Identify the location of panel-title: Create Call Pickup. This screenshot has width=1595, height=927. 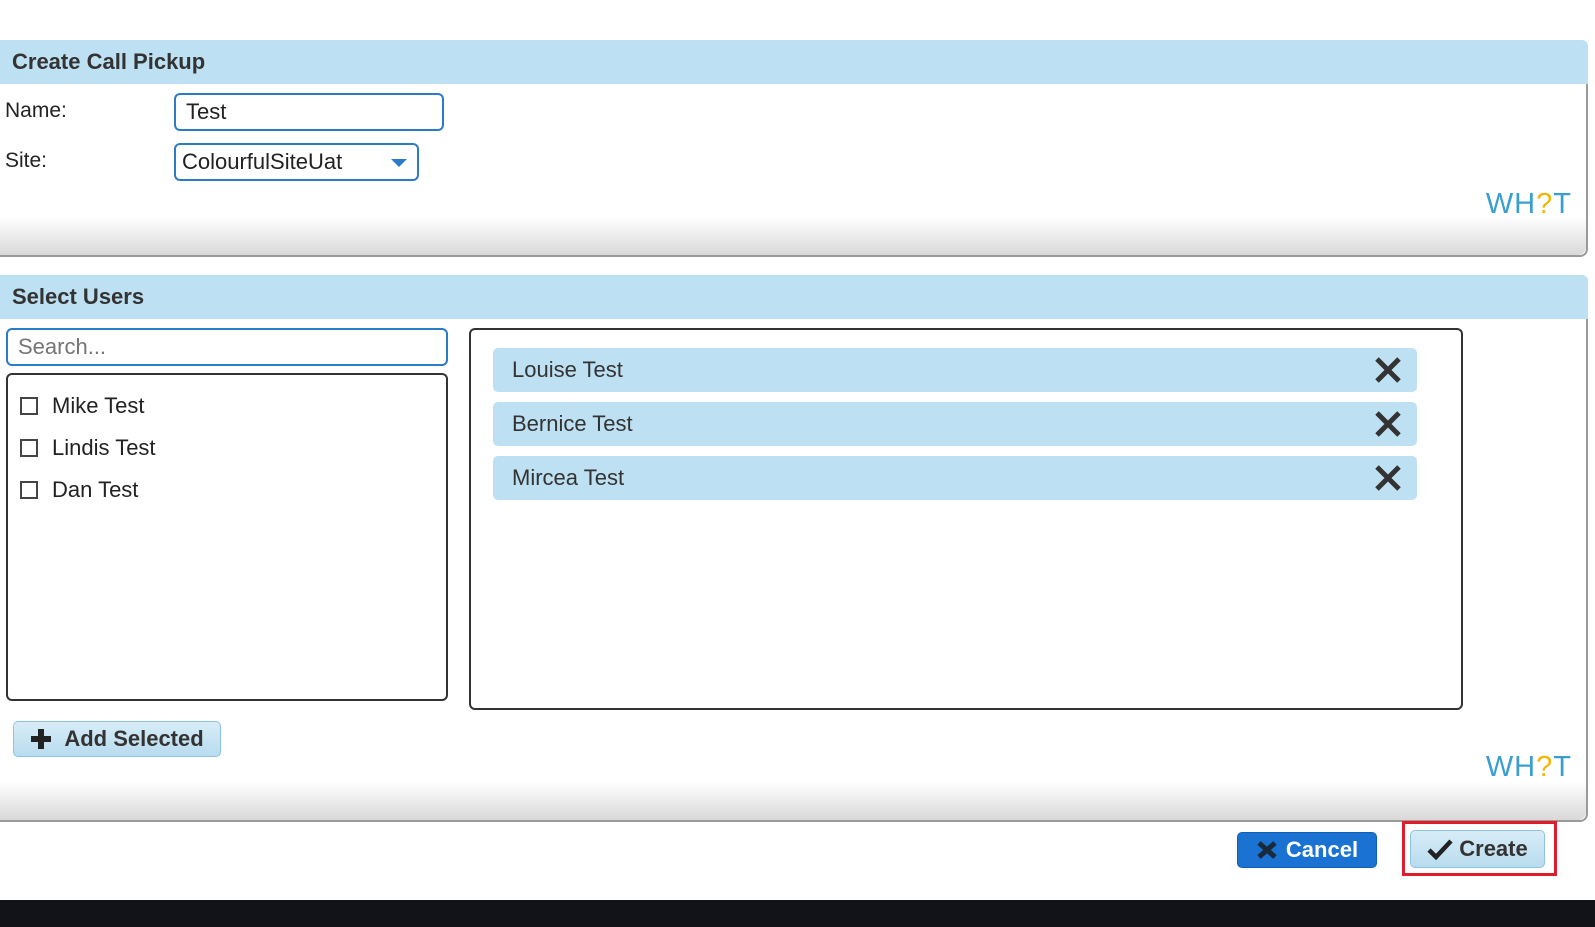
(794, 62).